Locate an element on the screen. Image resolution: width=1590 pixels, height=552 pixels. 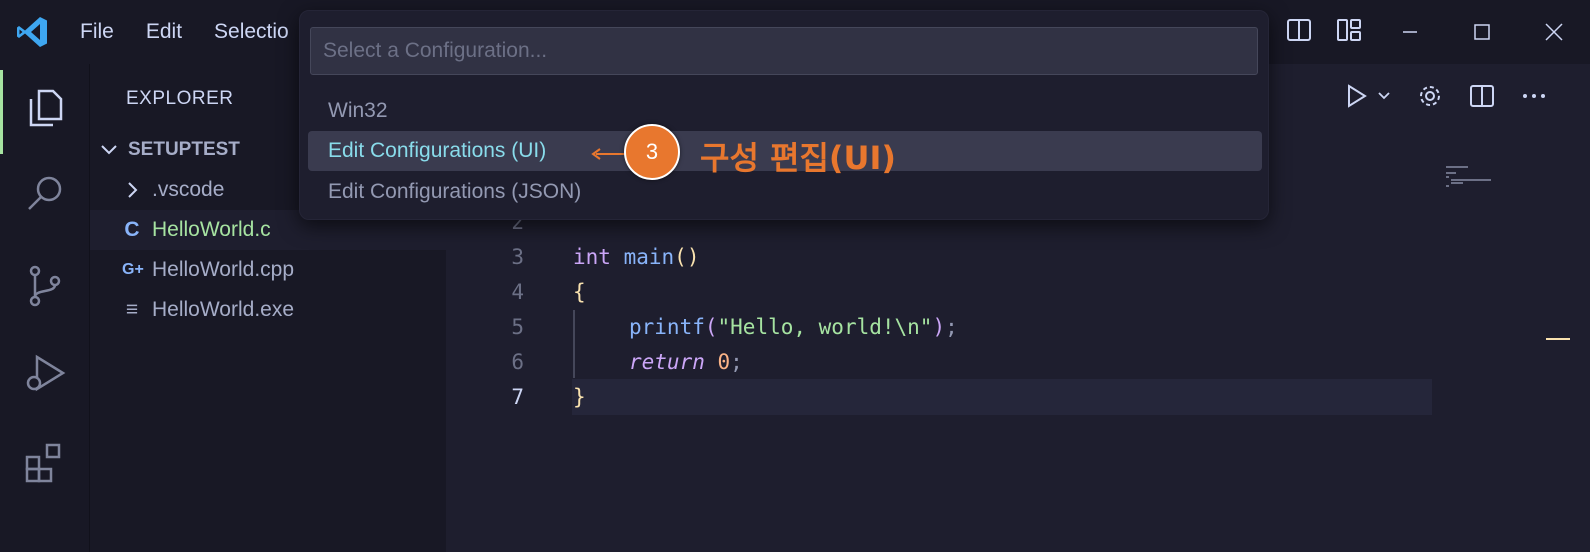
code-line-5: 5 printf("Hello, world!\n"); is located at coordinates (946, 327).